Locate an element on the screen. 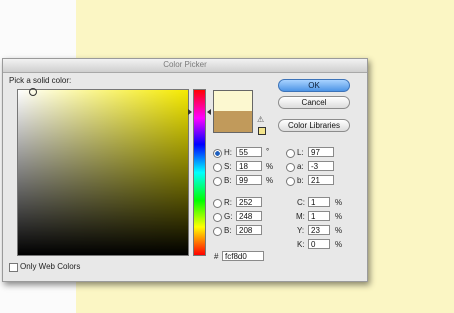 This screenshot has width=454, height=313. new-color-swatch is located at coordinates (233, 101).